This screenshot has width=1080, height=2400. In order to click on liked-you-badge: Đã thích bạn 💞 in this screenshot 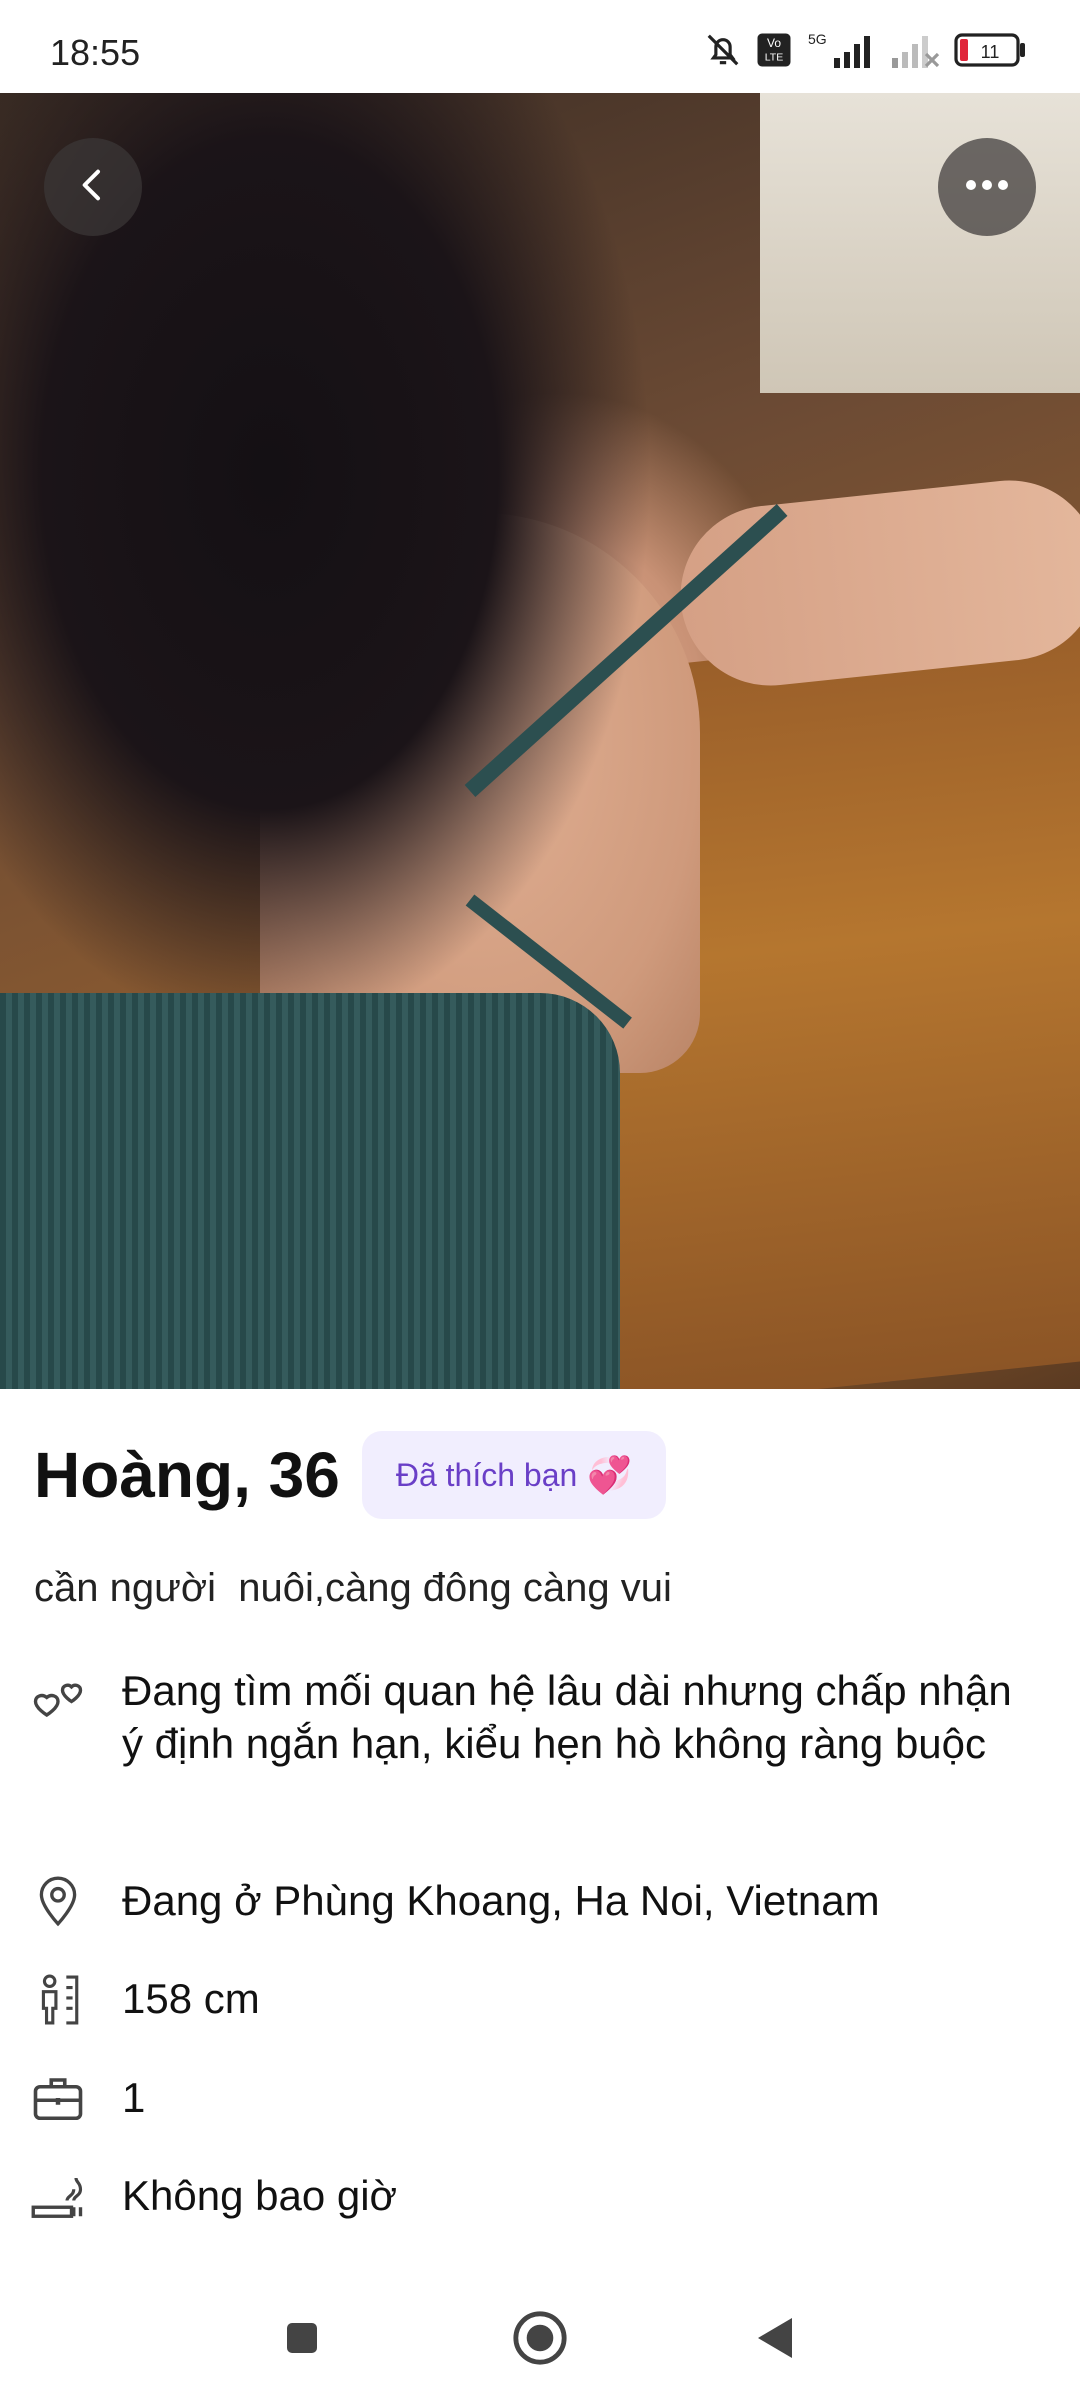, I will do `click(514, 1475)`.